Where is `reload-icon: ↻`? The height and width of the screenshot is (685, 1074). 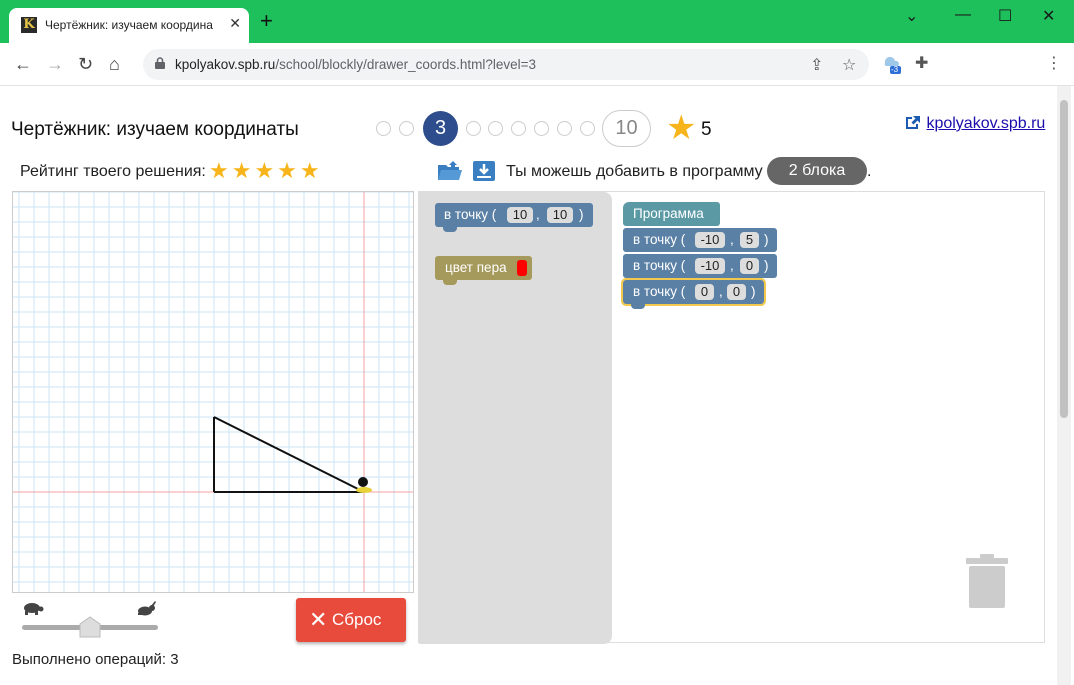 reload-icon: ↻ is located at coordinates (85, 64).